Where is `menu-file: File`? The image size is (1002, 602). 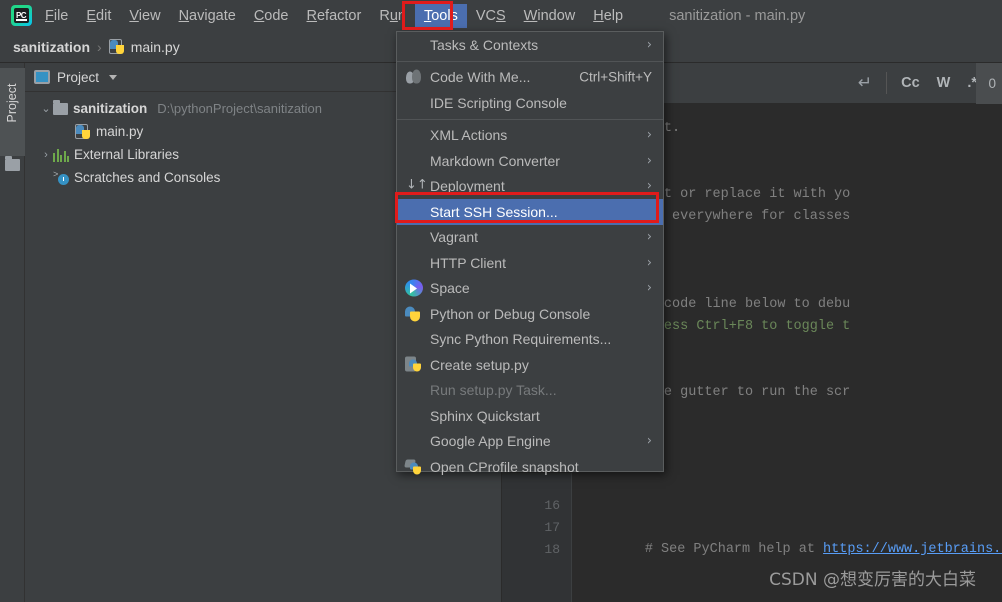 menu-file: File is located at coordinates (56, 16).